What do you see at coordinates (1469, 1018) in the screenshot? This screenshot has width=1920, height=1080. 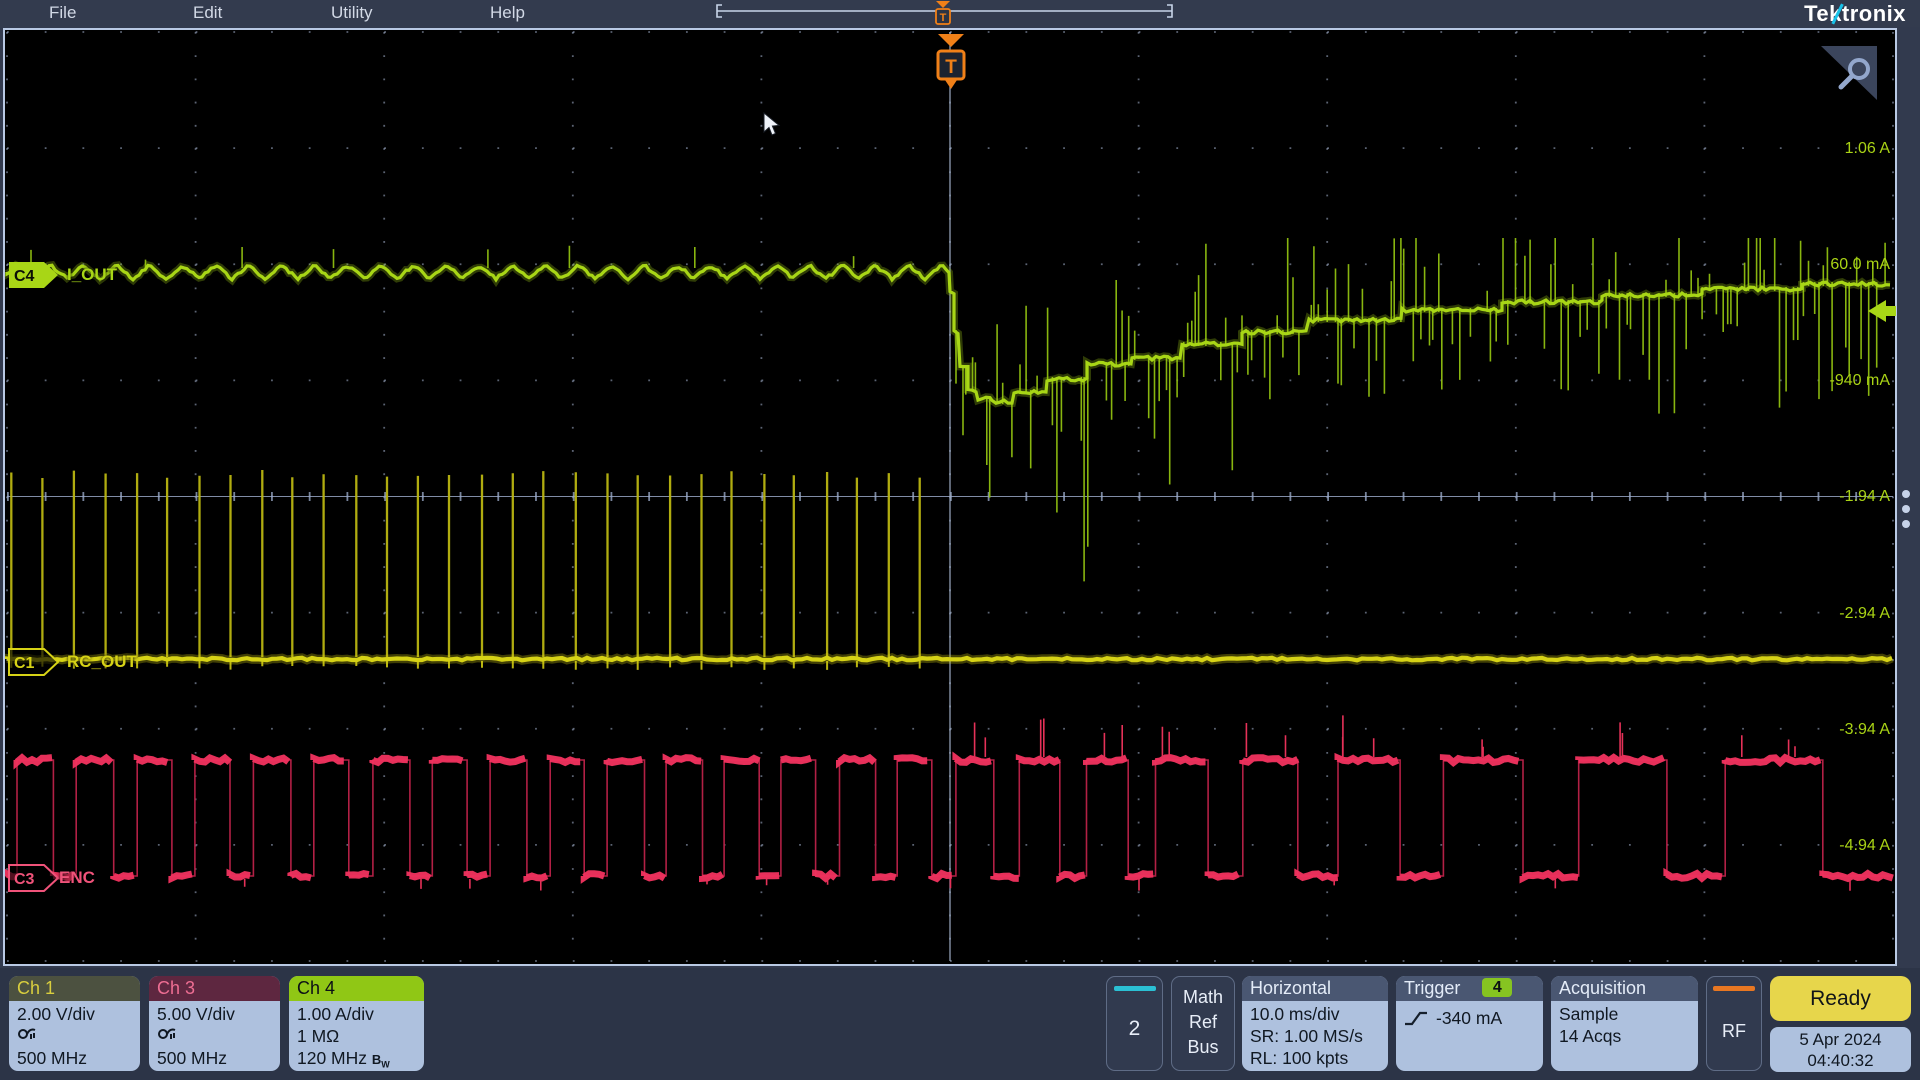 I see `trigger-level: -340 mA` at bounding box center [1469, 1018].